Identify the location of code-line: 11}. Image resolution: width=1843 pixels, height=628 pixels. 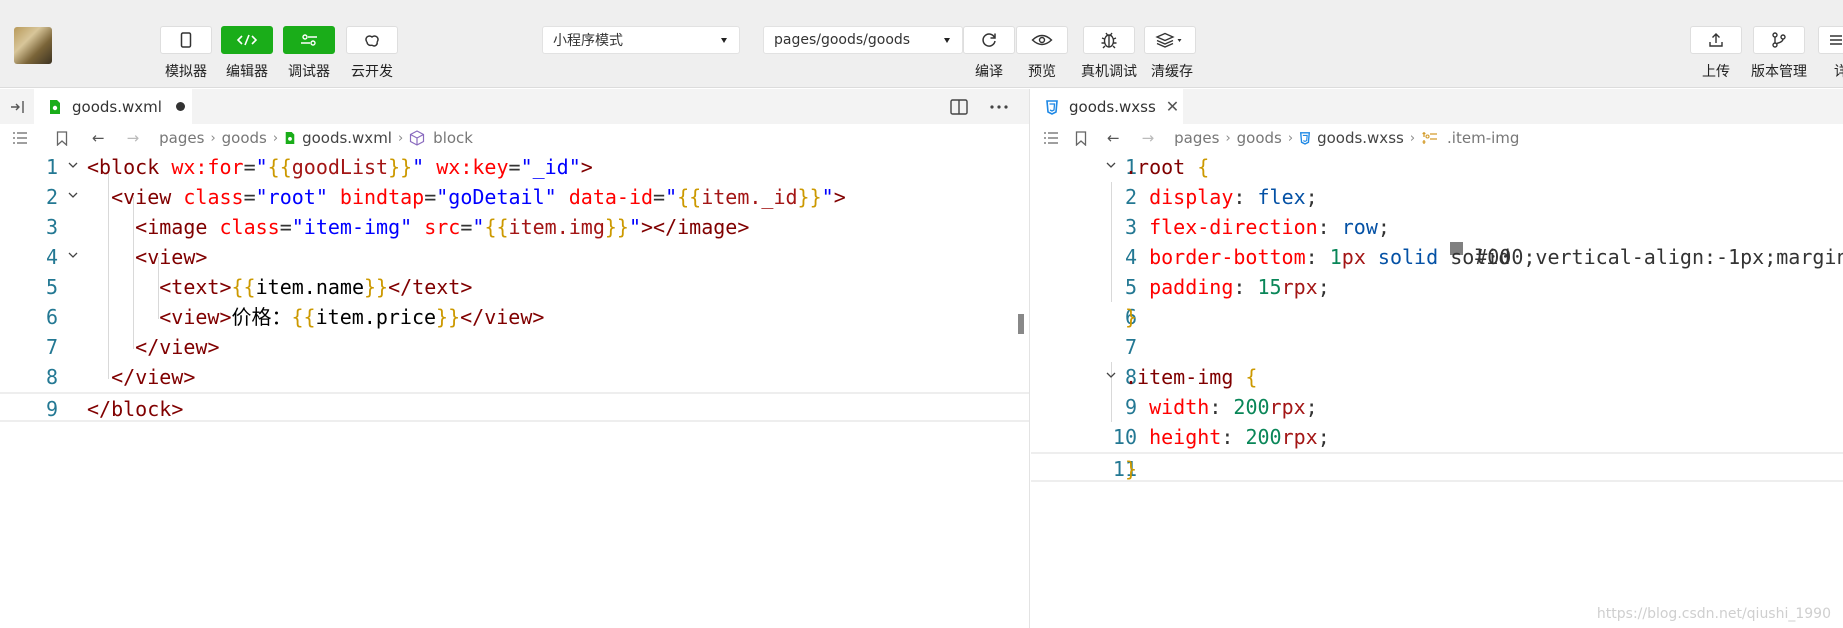
(1437, 467).